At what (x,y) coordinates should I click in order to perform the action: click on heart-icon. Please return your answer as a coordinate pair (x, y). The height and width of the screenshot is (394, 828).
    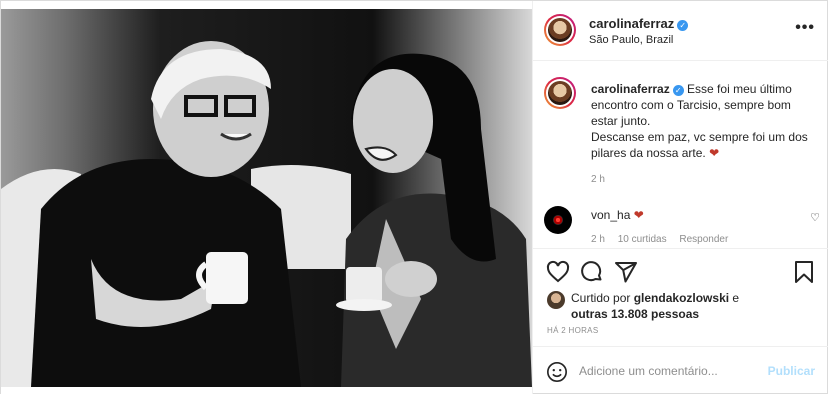
    Looking at the image, I should click on (558, 272).